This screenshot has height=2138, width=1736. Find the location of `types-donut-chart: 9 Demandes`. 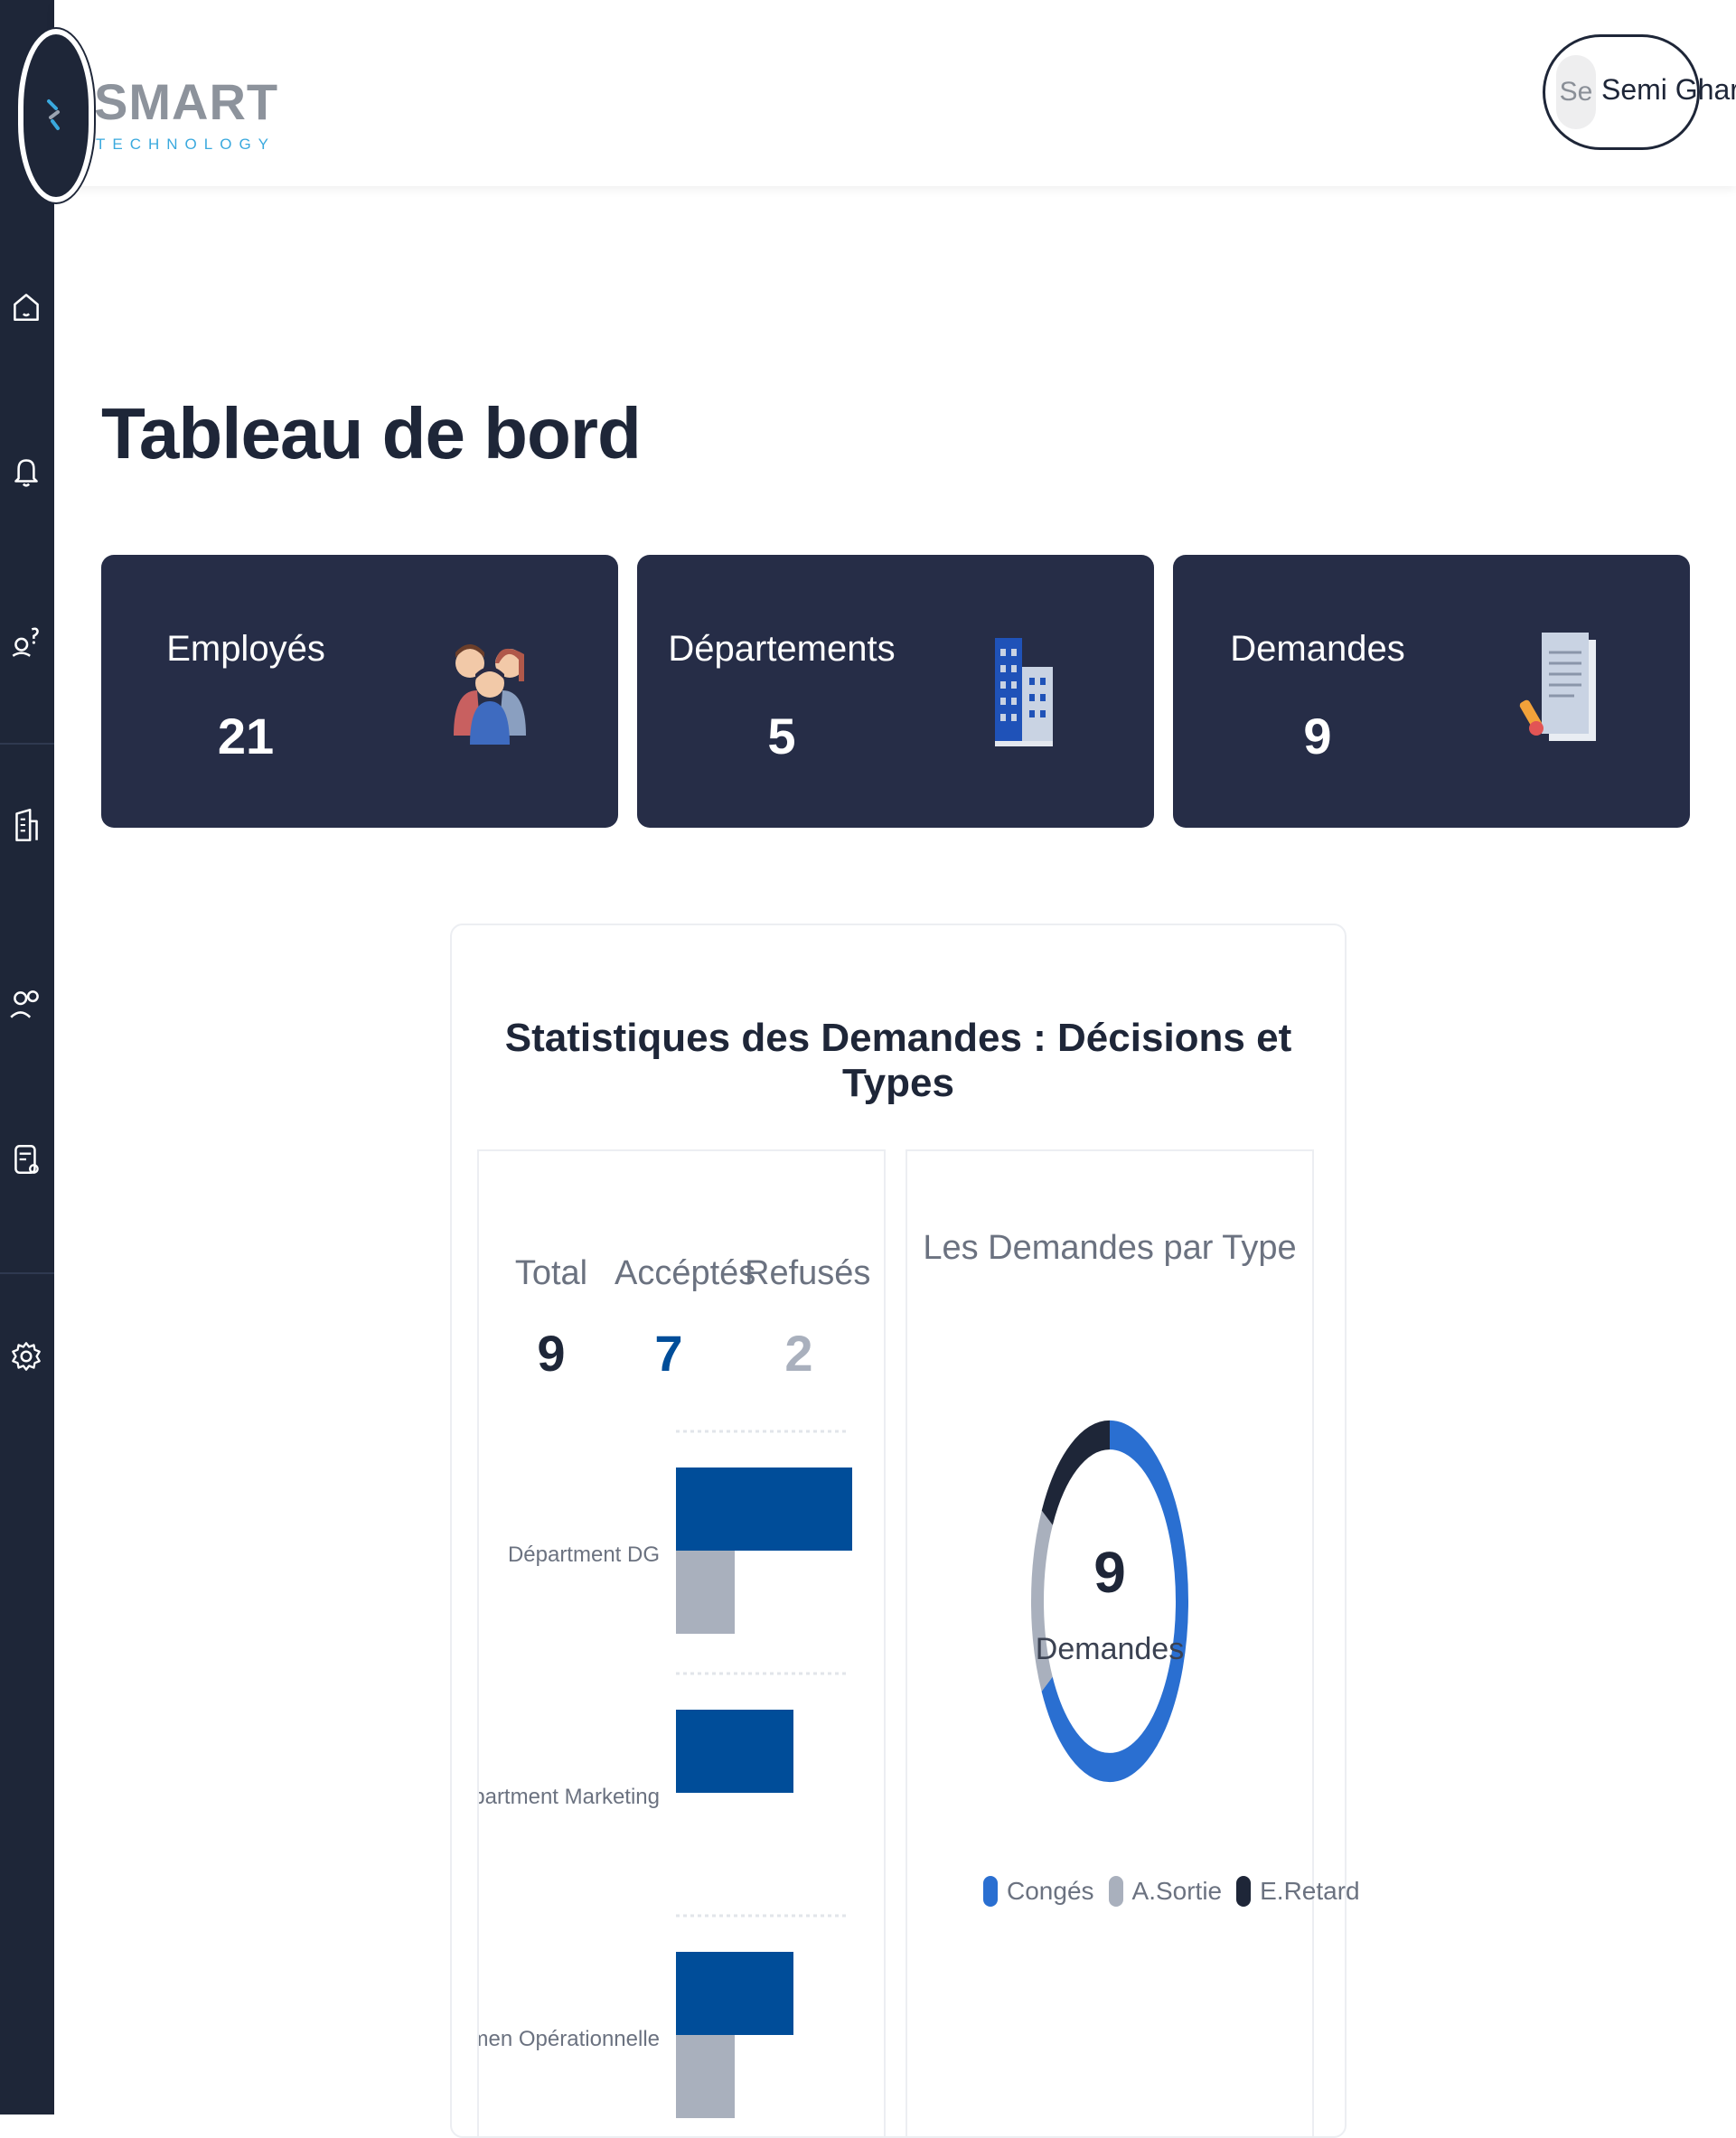

types-donut-chart: 9 Demandes is located at coordinates (1110, 1601).